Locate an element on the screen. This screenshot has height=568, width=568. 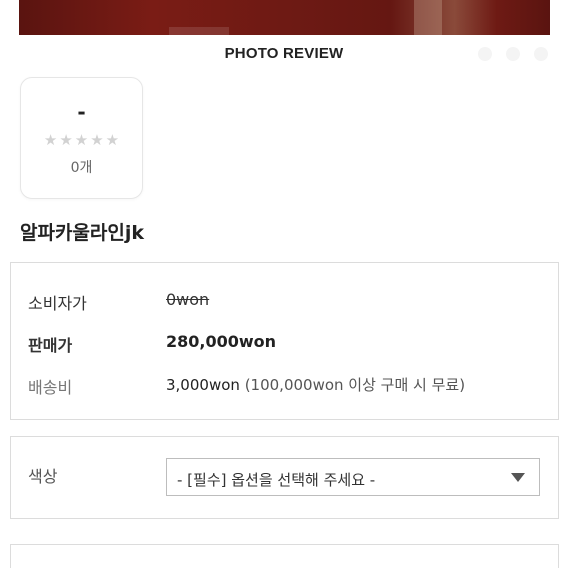
shipping-note: (100,000won 이상 구매 시 무료) is located at coordinates (355, 385).